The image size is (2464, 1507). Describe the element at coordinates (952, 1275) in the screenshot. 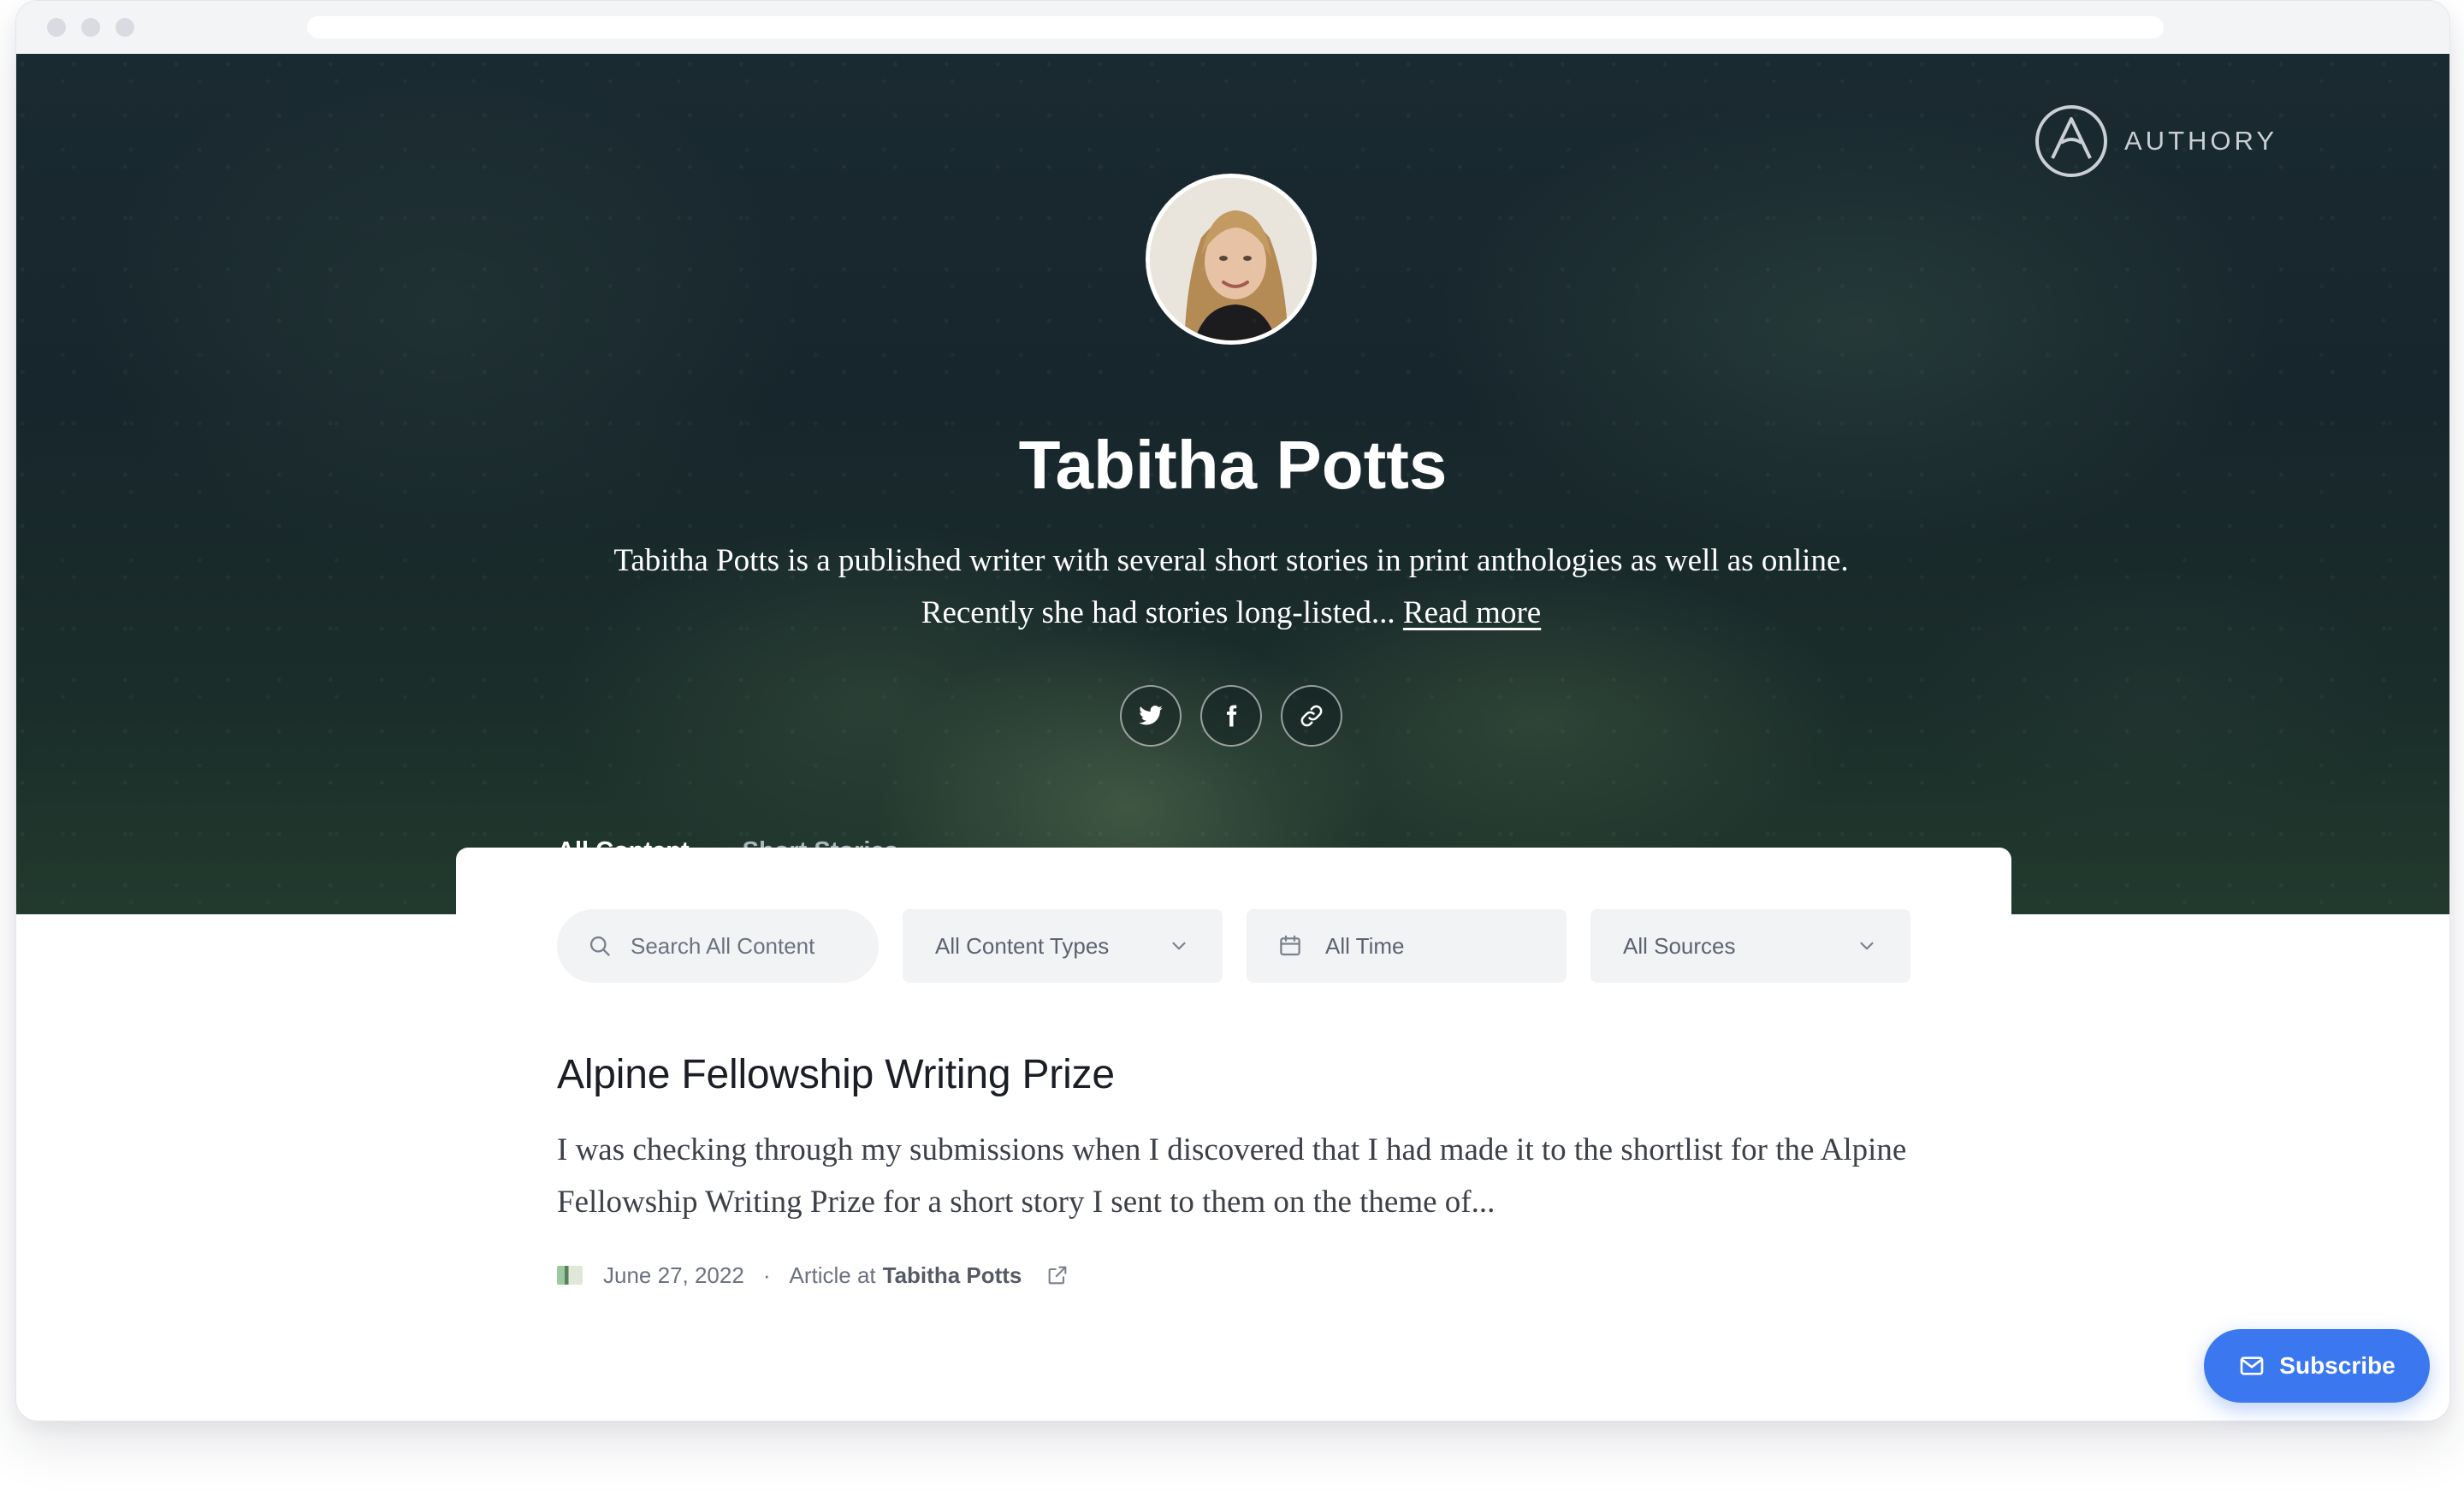

I see `article-source: Tabitha Potts` at that location.